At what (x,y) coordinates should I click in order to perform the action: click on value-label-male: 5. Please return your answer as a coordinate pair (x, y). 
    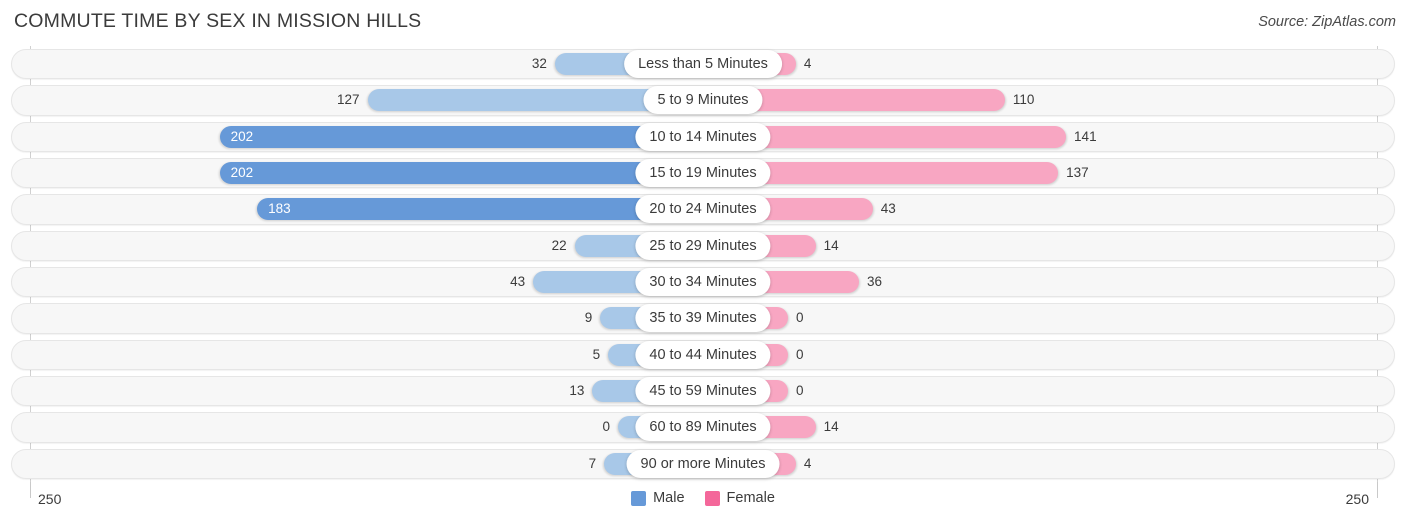
    Looking at the image, I should click on (596, 354).